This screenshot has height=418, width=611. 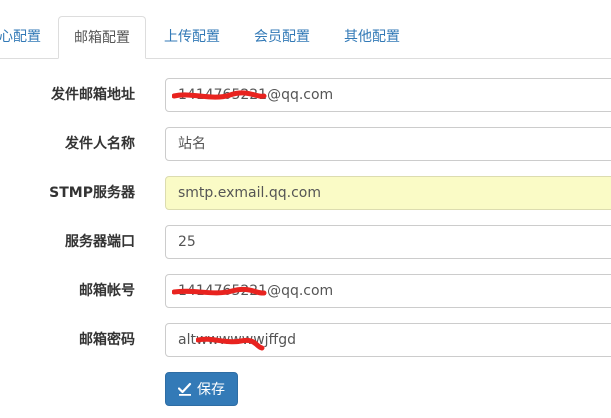 What do you see at coordinates (388, 340) in the screenshot?
I see `email-password-field: altwwwwwwjffgd` at bounding box center [388, 340].